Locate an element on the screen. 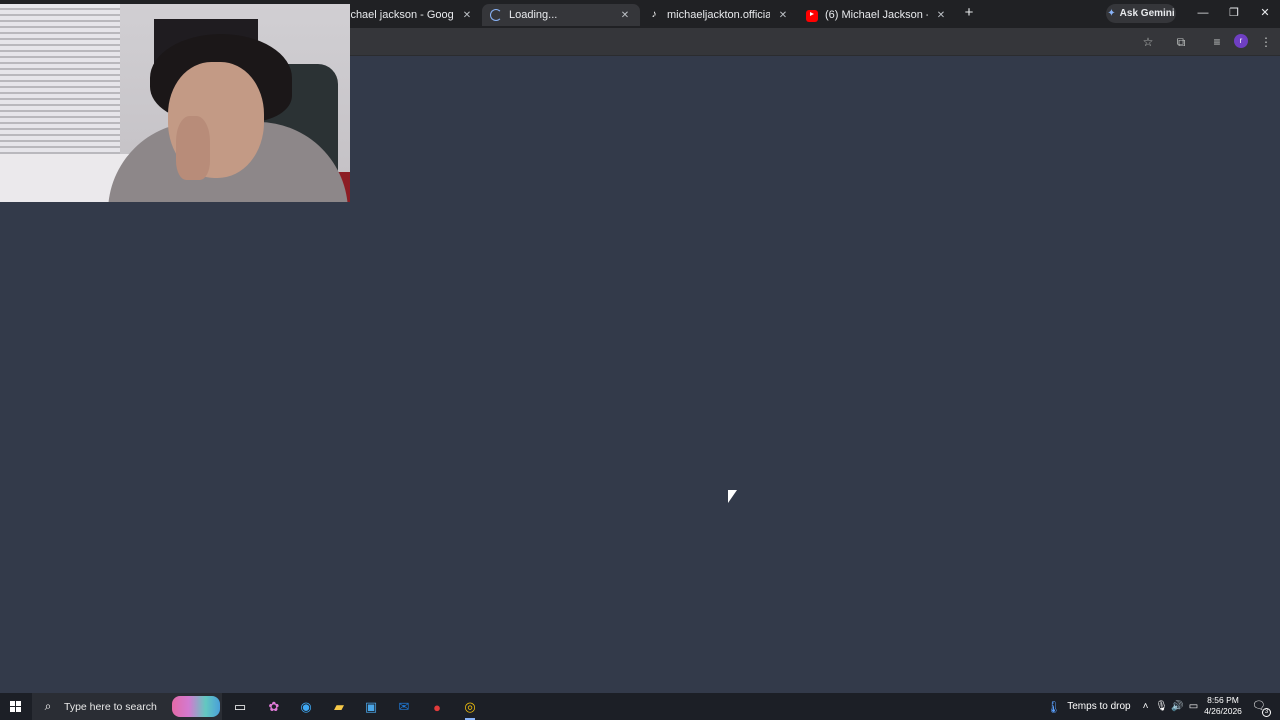 The width and height of the screenshot is (1280, 720). tab-loading: Loading... ✕ is located at coordinates (561, 15).